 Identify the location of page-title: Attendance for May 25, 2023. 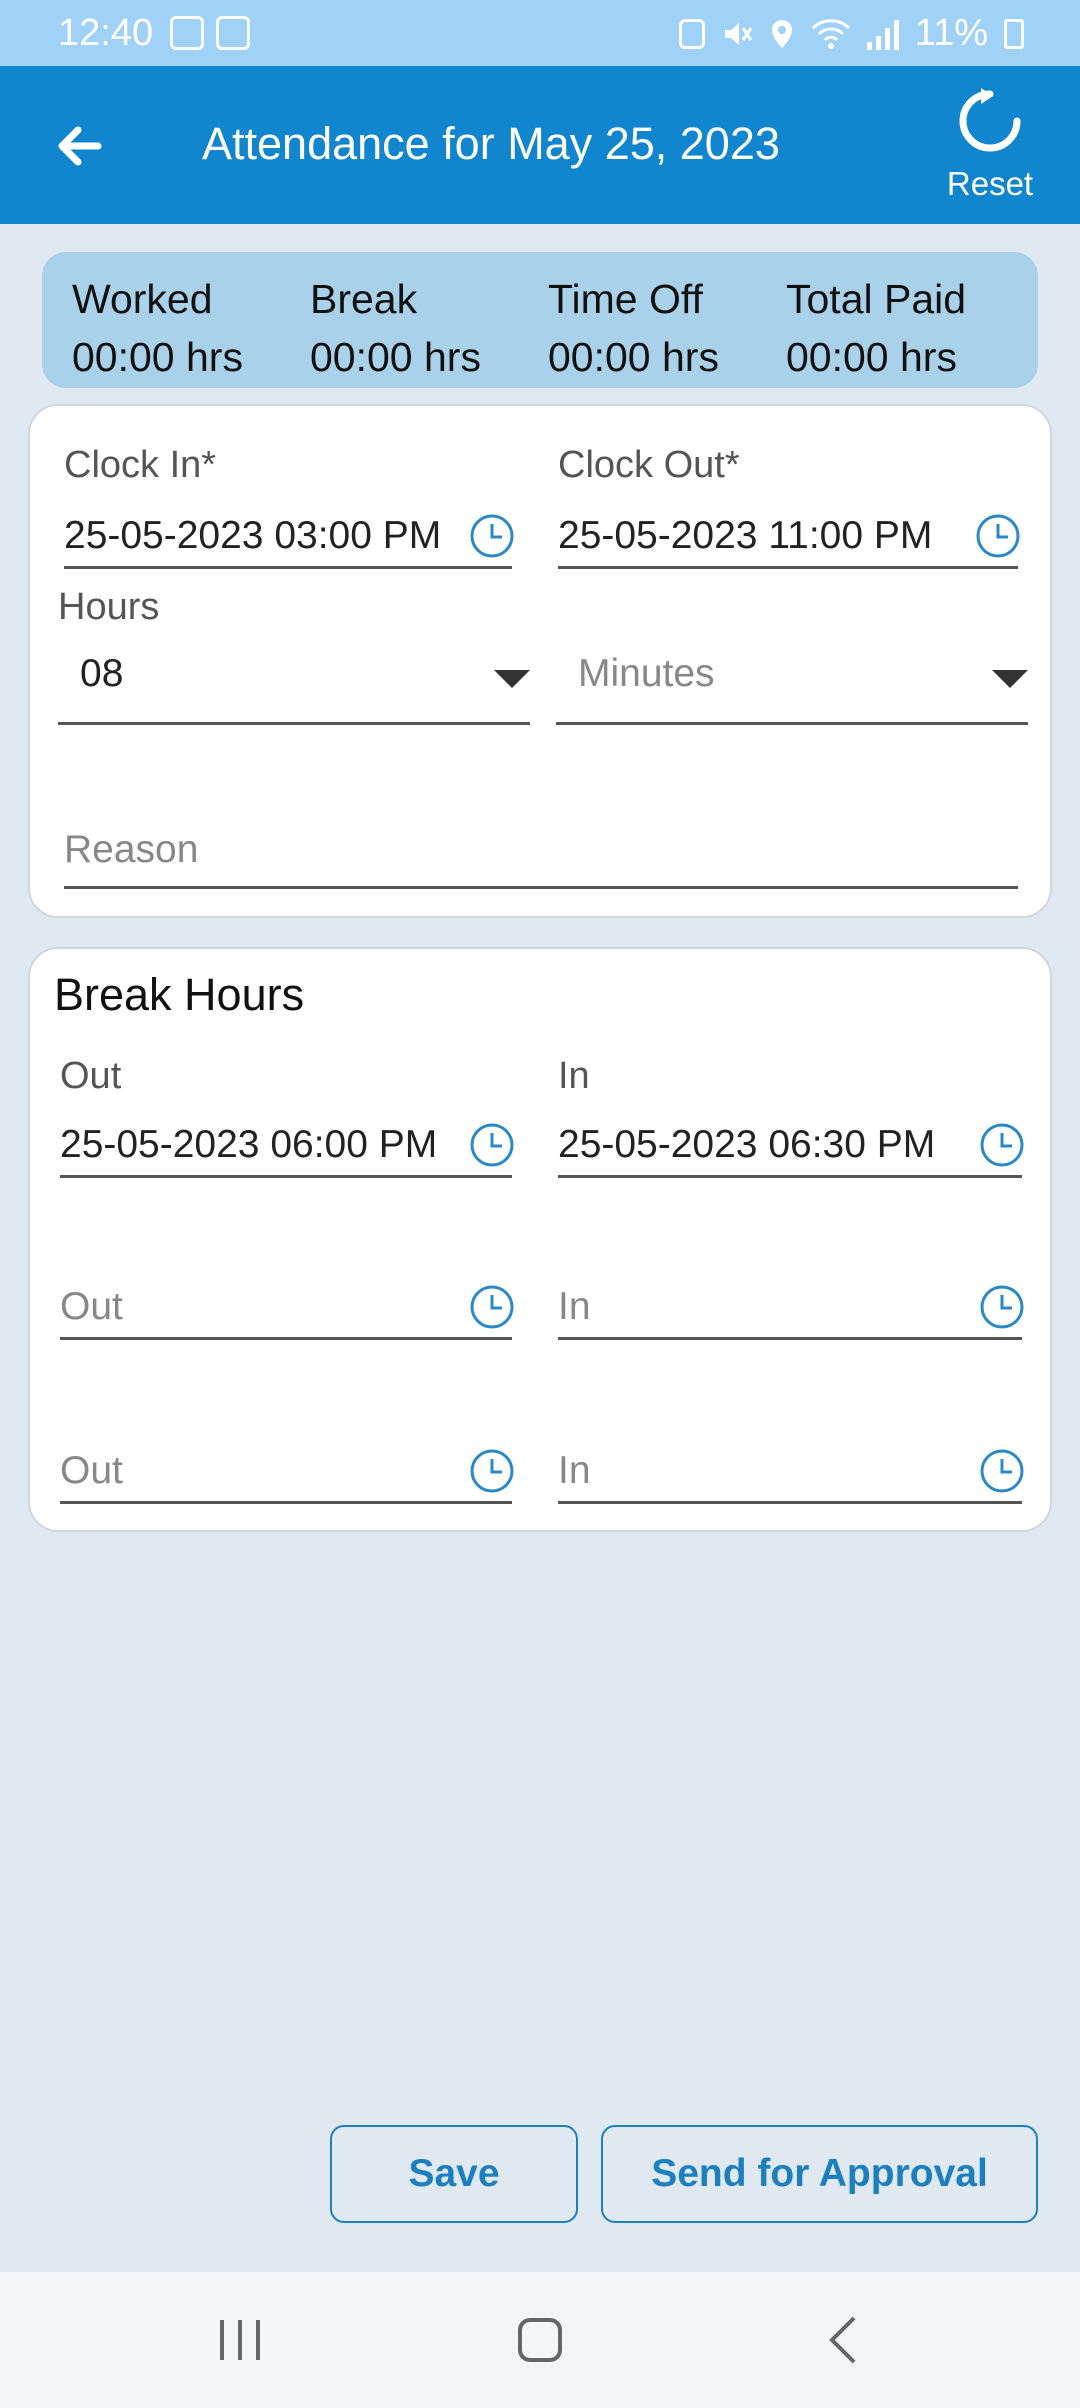
(491, 143).